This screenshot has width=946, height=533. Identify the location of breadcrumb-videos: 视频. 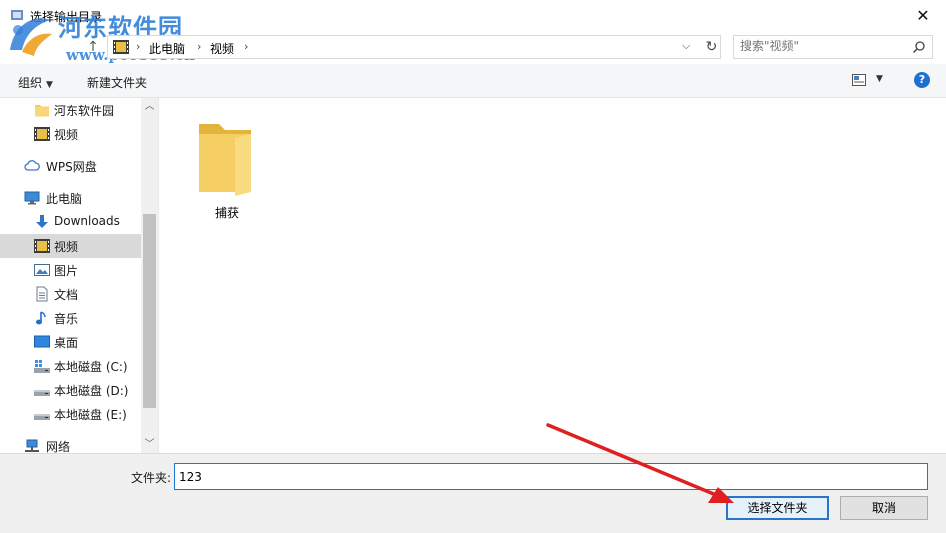
(222, 48).